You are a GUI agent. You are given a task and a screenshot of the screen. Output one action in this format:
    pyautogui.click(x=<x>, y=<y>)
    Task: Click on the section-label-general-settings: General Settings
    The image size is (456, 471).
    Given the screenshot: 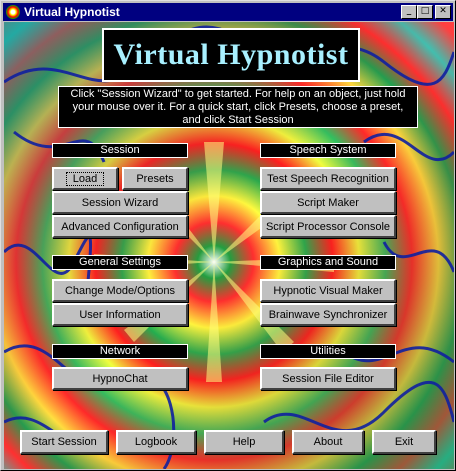 What is the action you would take?
    pyautogui.click(x=120, y=262)
    